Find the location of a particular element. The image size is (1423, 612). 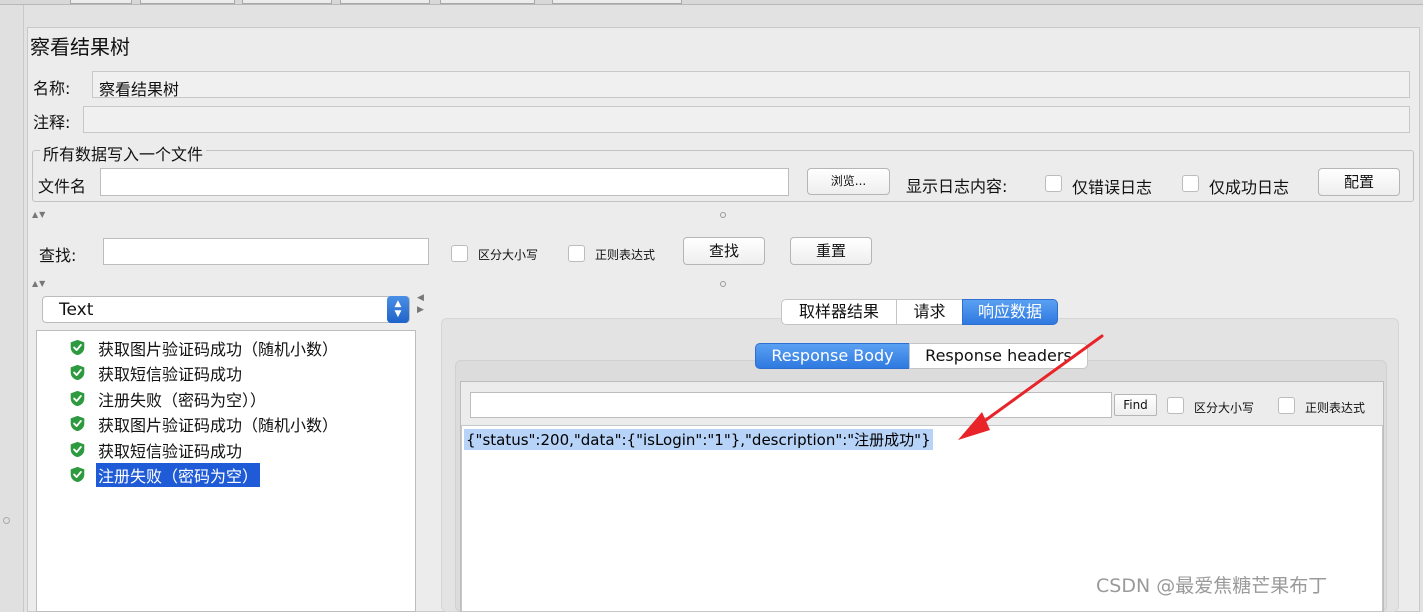

search-case-checkbox is located at coordinates (459, 253).